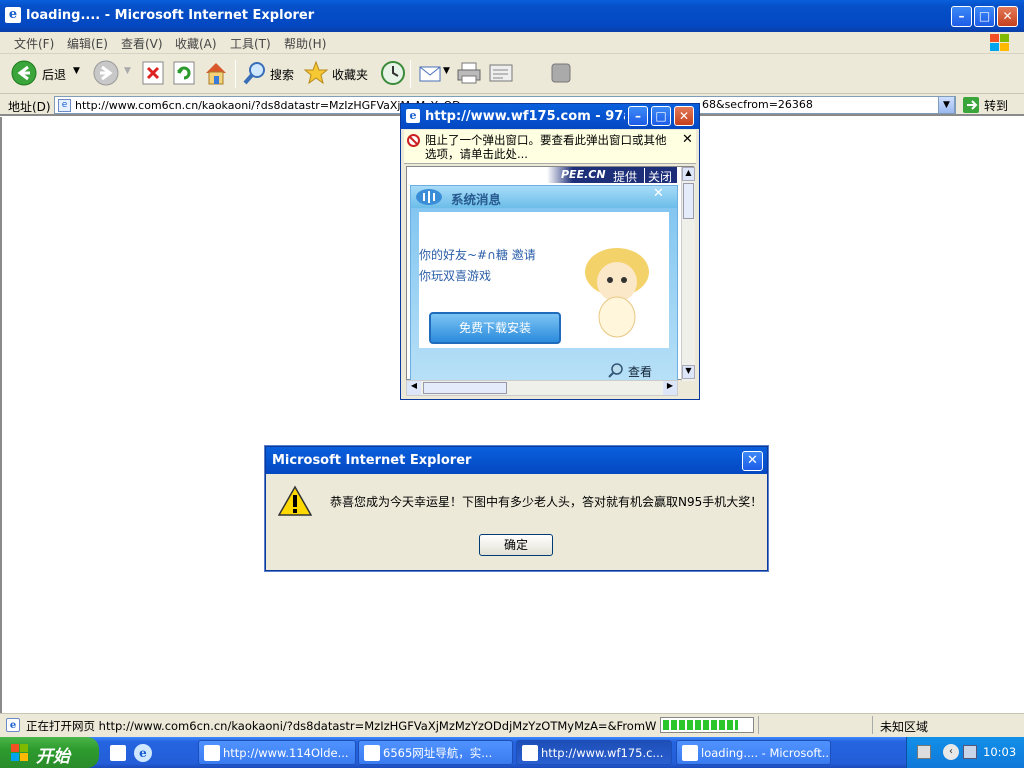 This screenshot has width=1024, height=768. I want to click on scroll-left-icon: ◀, so click(414, 388).